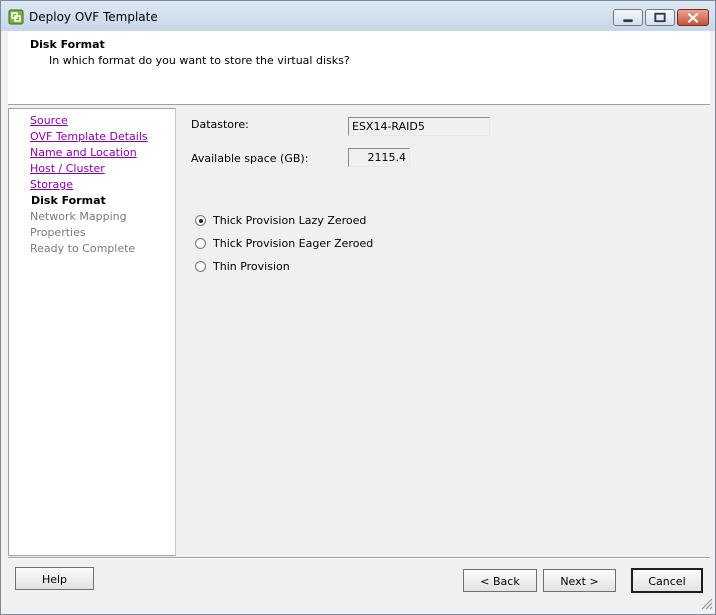 This screenshot has height=615, width=716. I want to click on available-space-label: Available space (GB):, so click(250, 158).